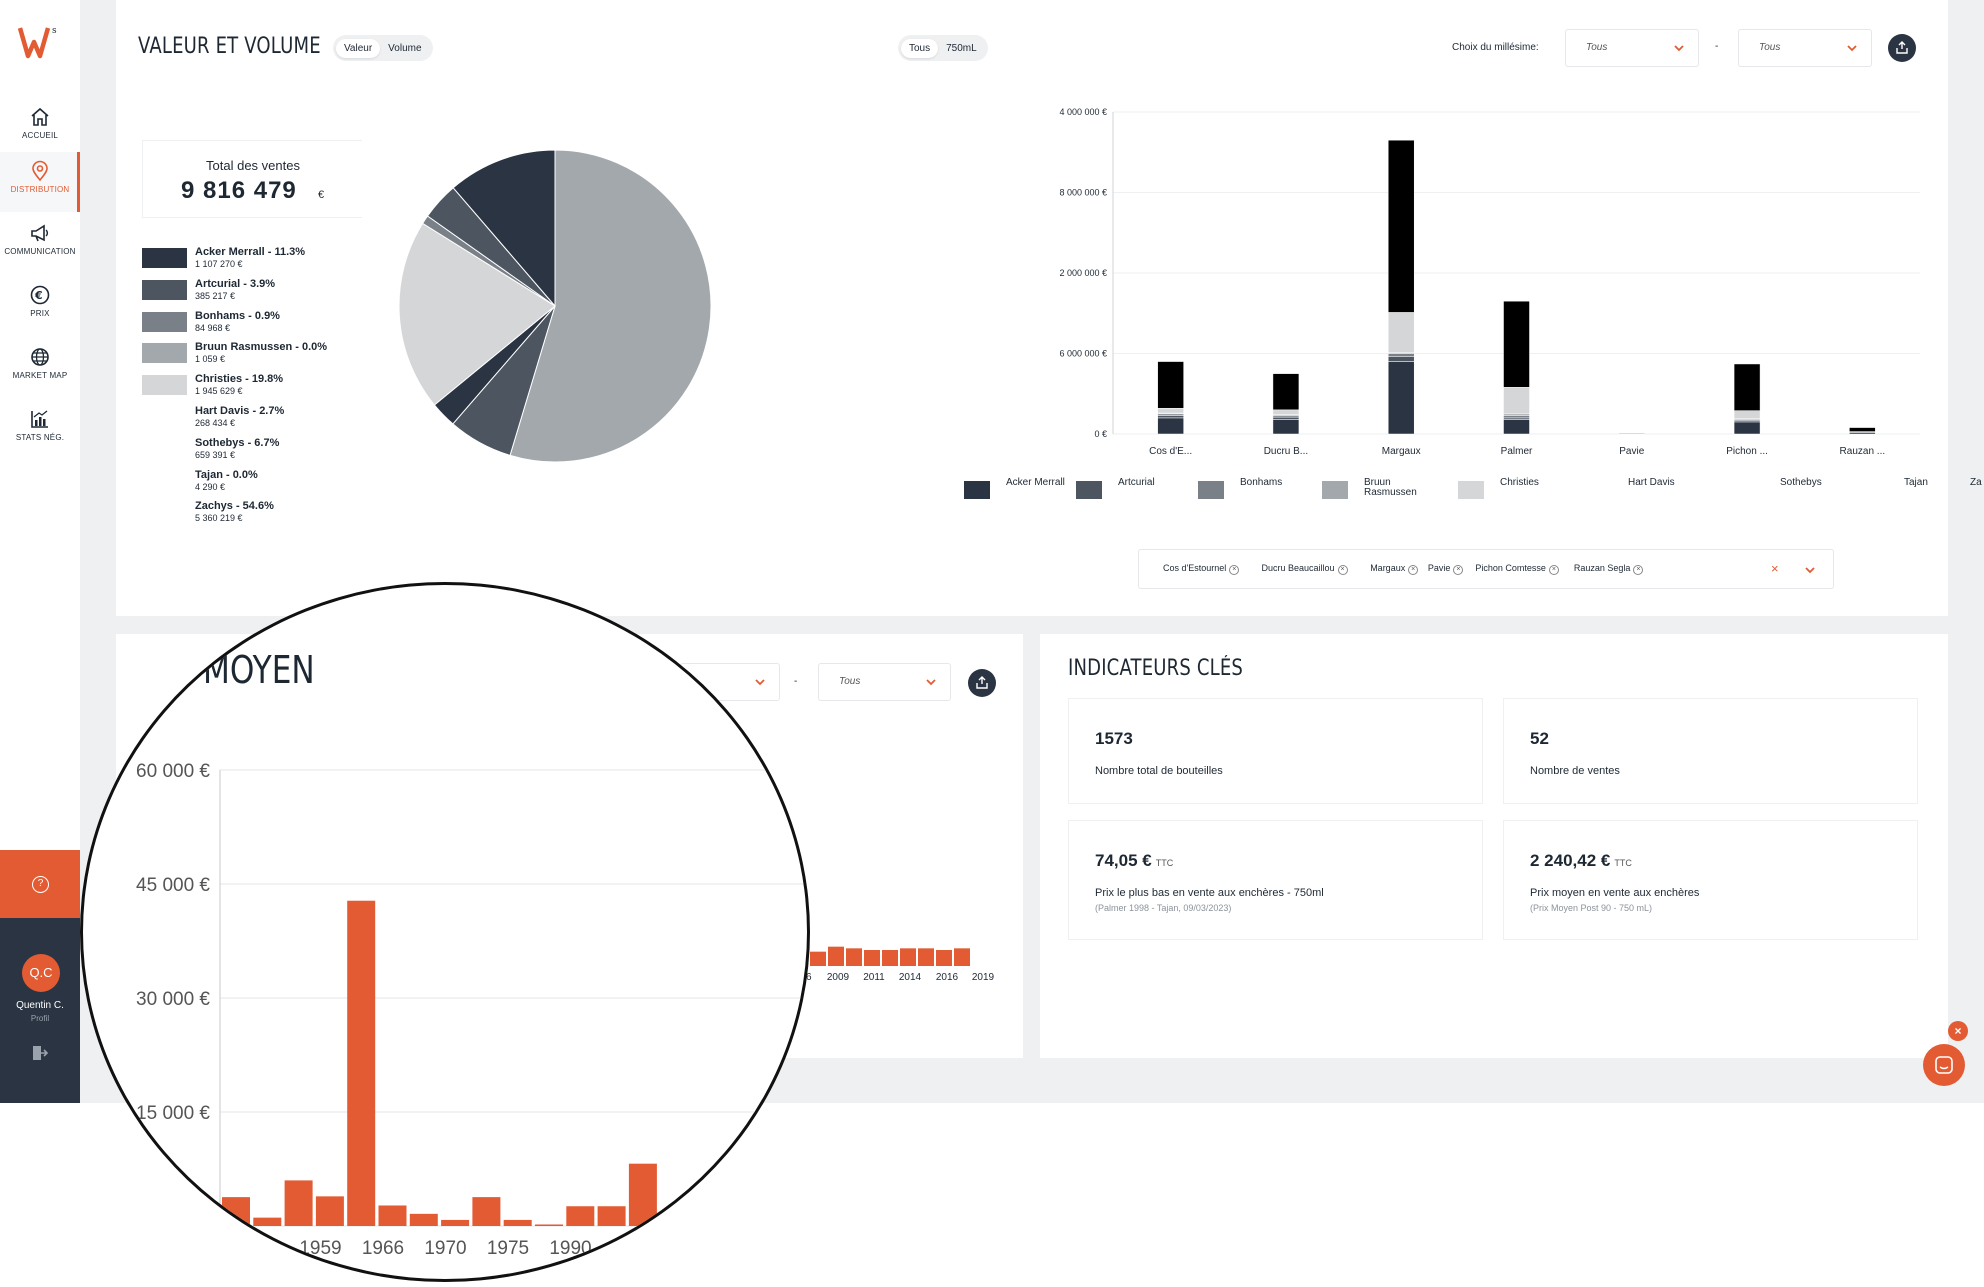 The height and width of the screenshot is (1287, 1984). I want to click on vintage-to-select: Tous, so click(1805, 48).